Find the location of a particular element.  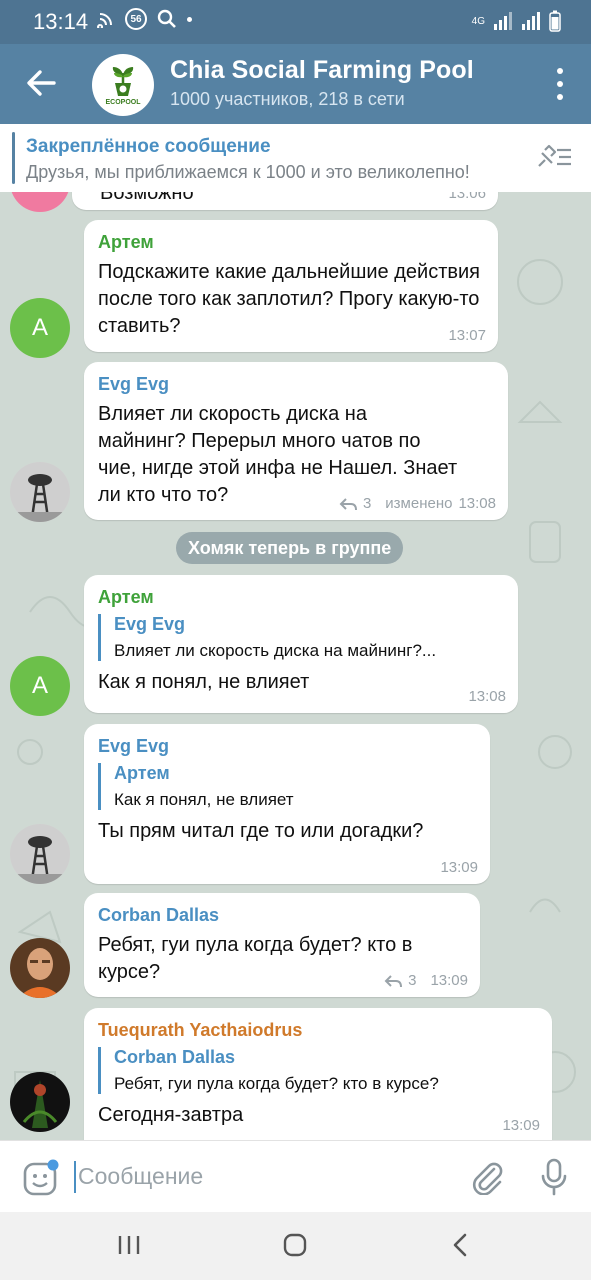

wifi-call-icon is located at coordinates (104, 20).